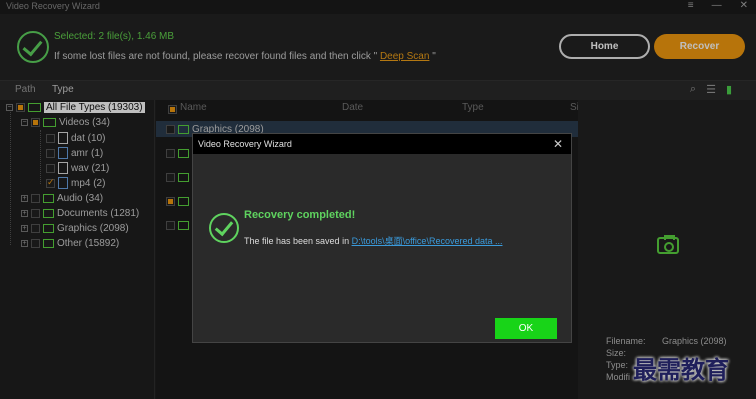 The width and height of the screenshot is (756, 399). I want to click on dialog-title: Video Recovery Wizard, so click(245, 144).